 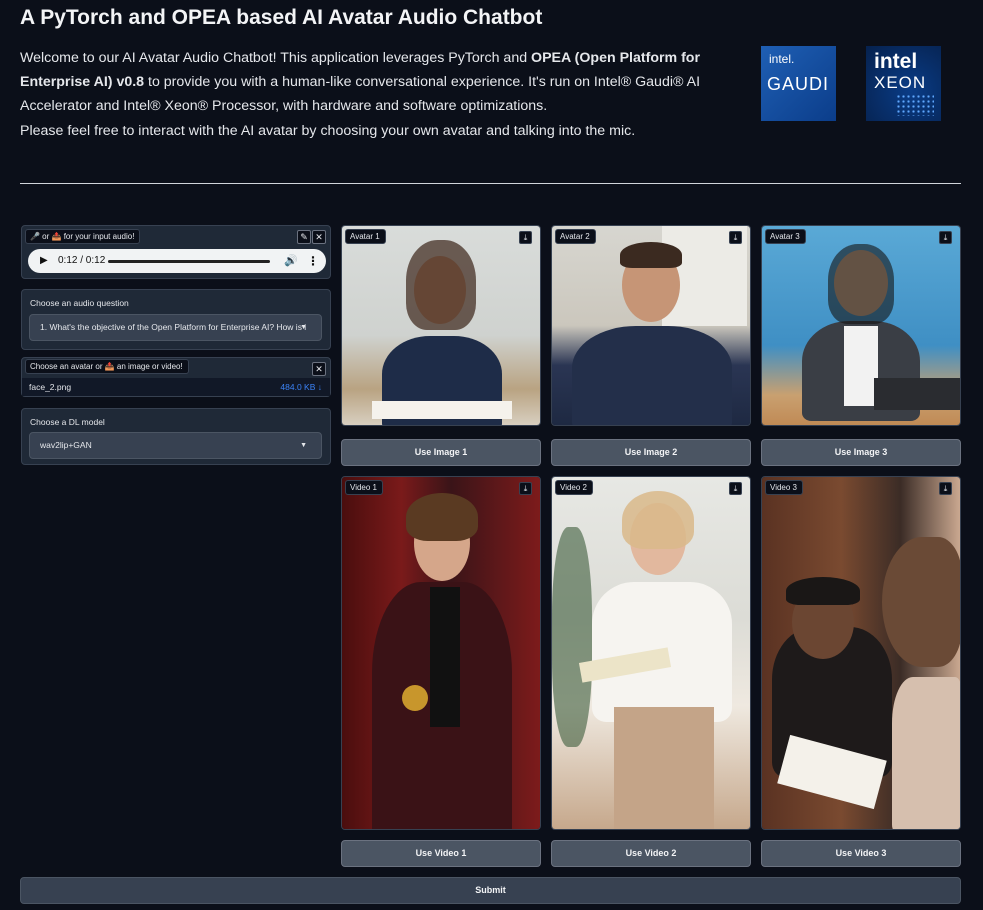 I want to click on use-video-1-button: Use Video 1, so click(x=441, y=853).